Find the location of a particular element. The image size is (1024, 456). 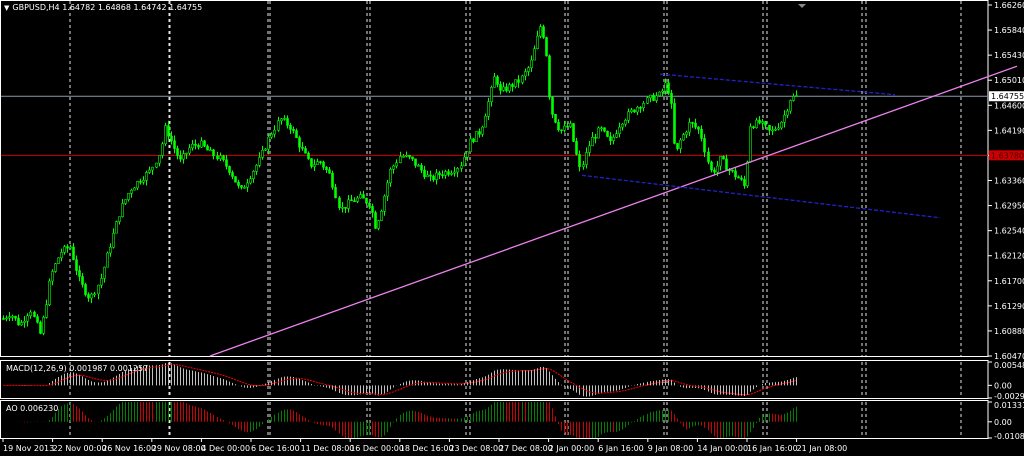

time-tick-label: 23 Dec 08:00 is located at coordinates (476, 448).